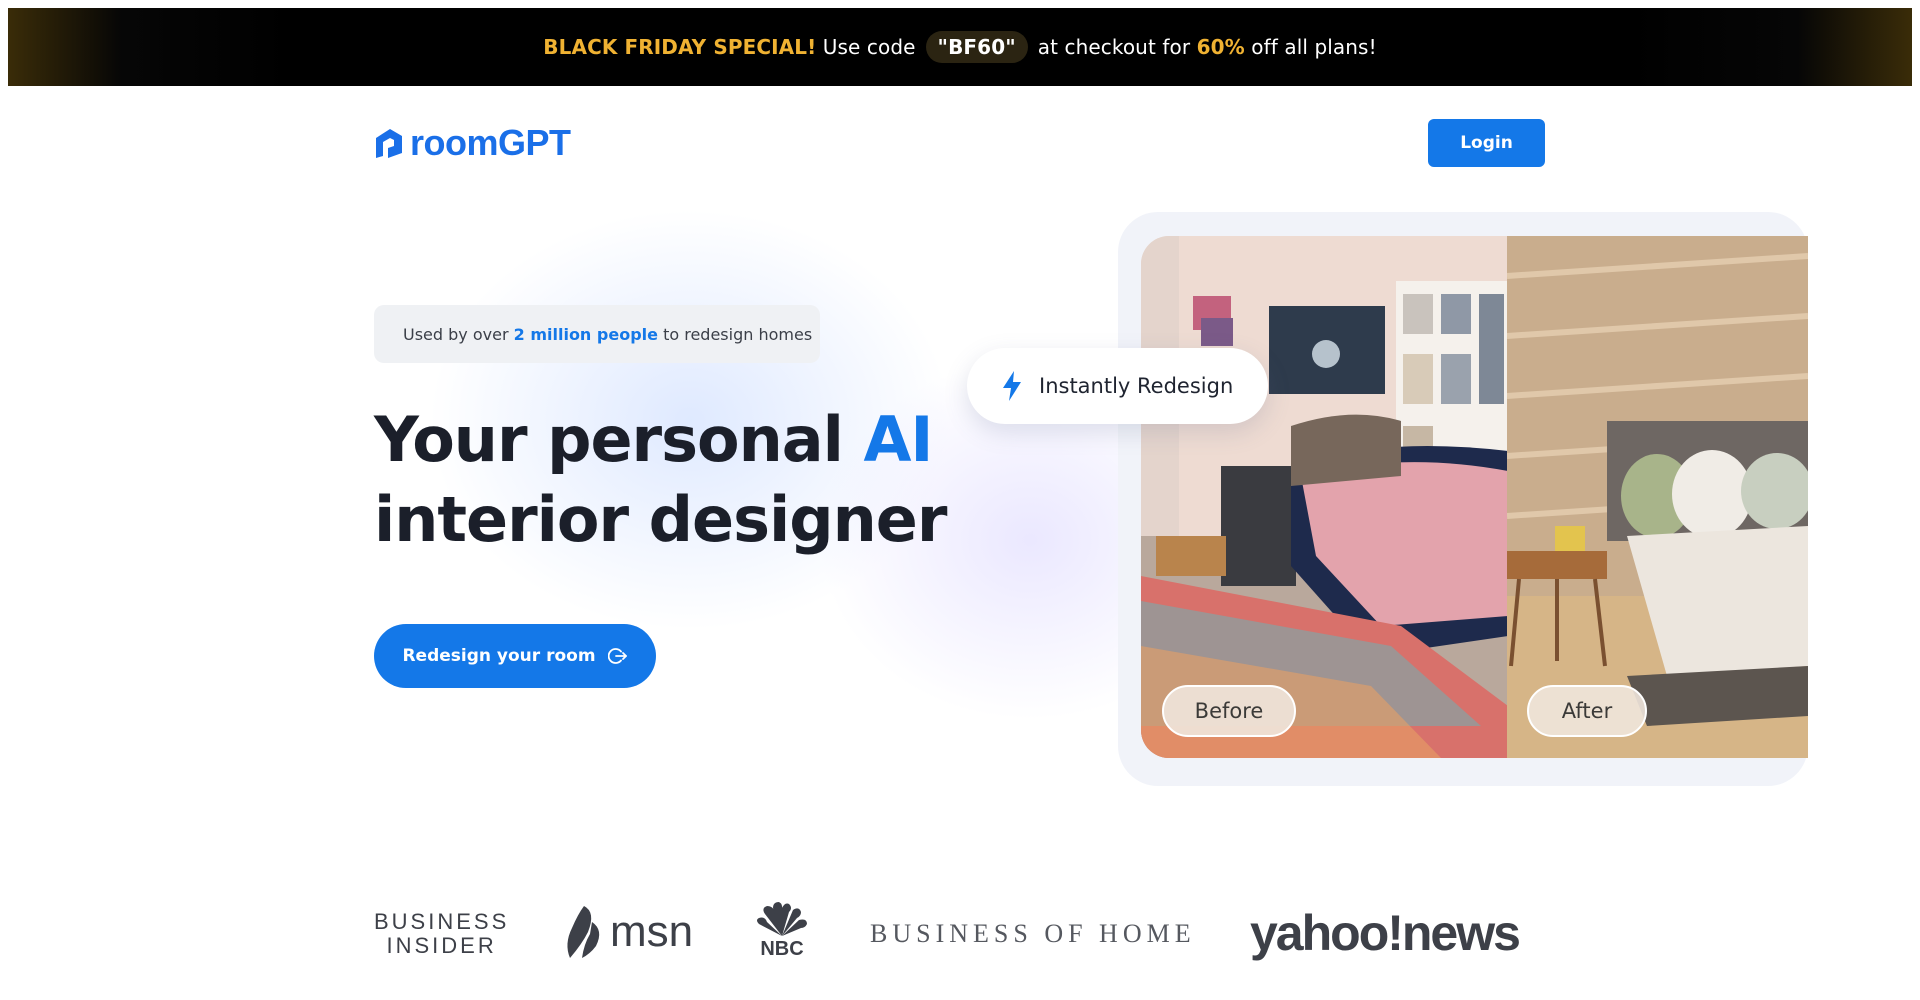 The image size is (1920, 1000). I want to click on arrow-out-icon, so click(617, 656).